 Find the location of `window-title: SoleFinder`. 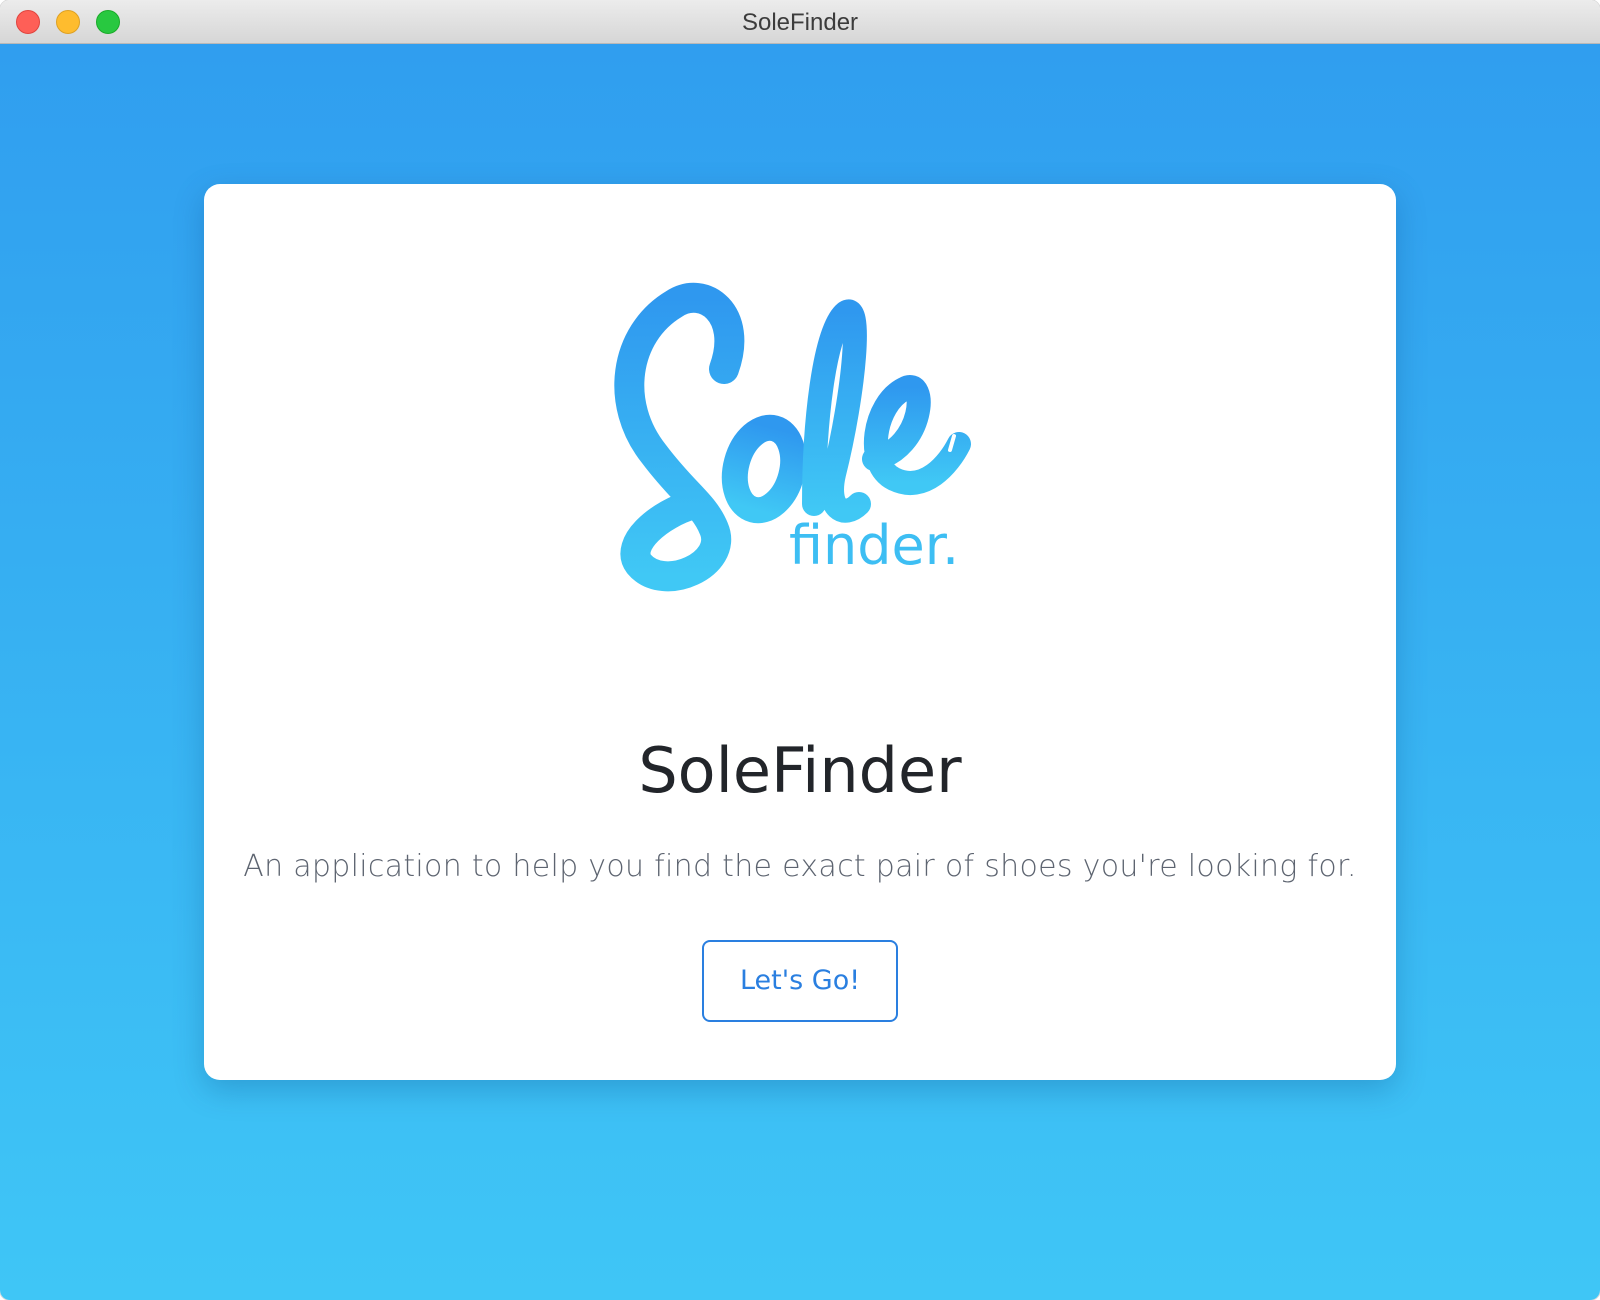

window-title: SoleFinder is located at coordinates (800, 22).